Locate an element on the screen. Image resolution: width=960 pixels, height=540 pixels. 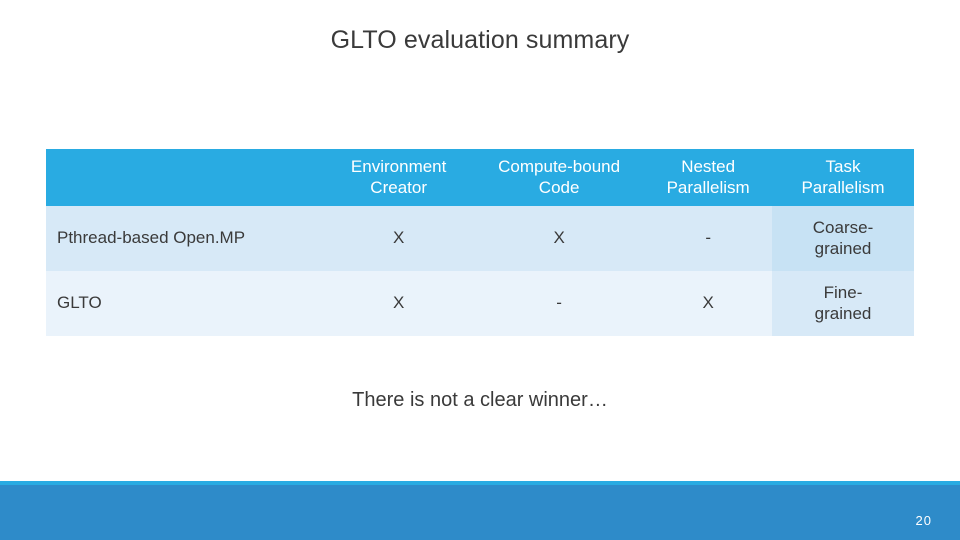
table-header-compute-bound-code-line1: Compute-bound is located at coordinates (559, 166).